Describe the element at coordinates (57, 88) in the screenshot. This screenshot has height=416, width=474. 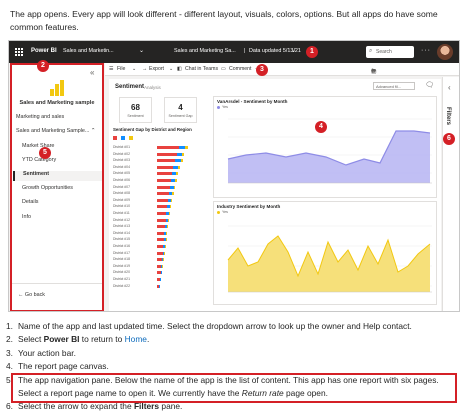
I see `app-logo-icon` at that location.